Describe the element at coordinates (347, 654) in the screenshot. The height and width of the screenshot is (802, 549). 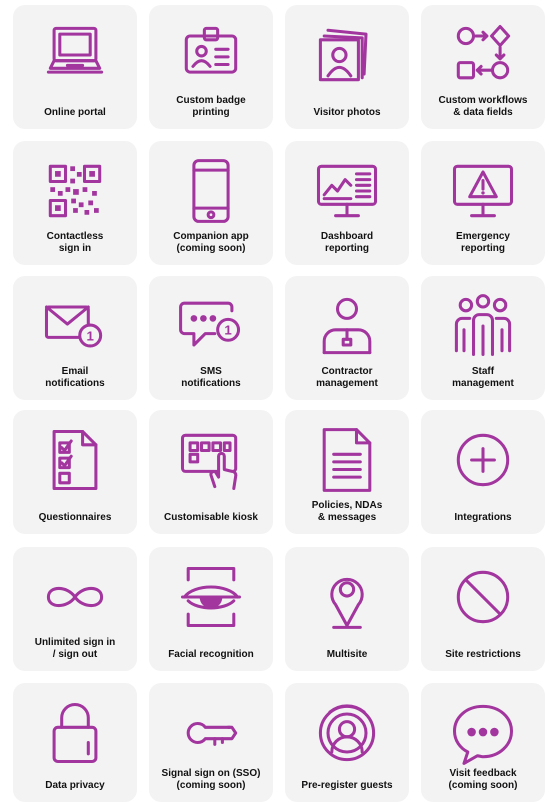
I see `feature-label: Multisite` at that location.